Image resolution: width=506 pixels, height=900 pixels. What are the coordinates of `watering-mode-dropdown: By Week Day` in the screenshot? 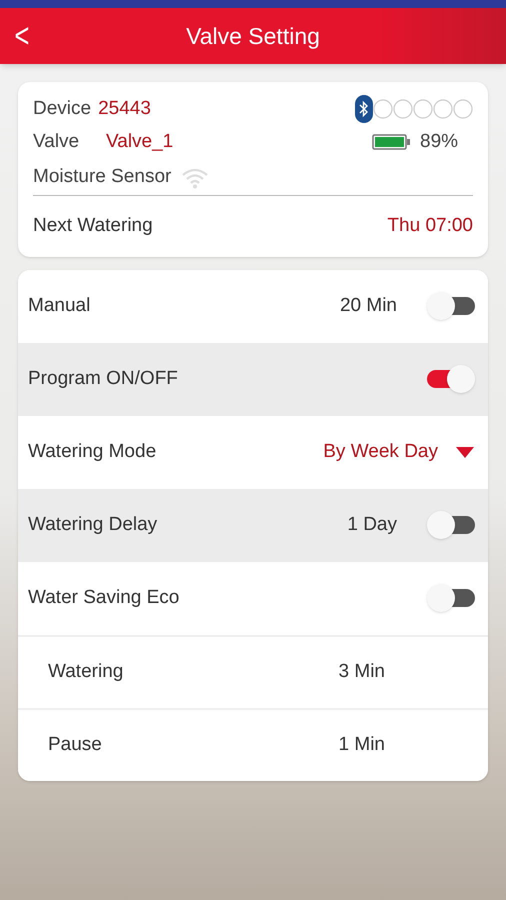 It's located at (399, 452).